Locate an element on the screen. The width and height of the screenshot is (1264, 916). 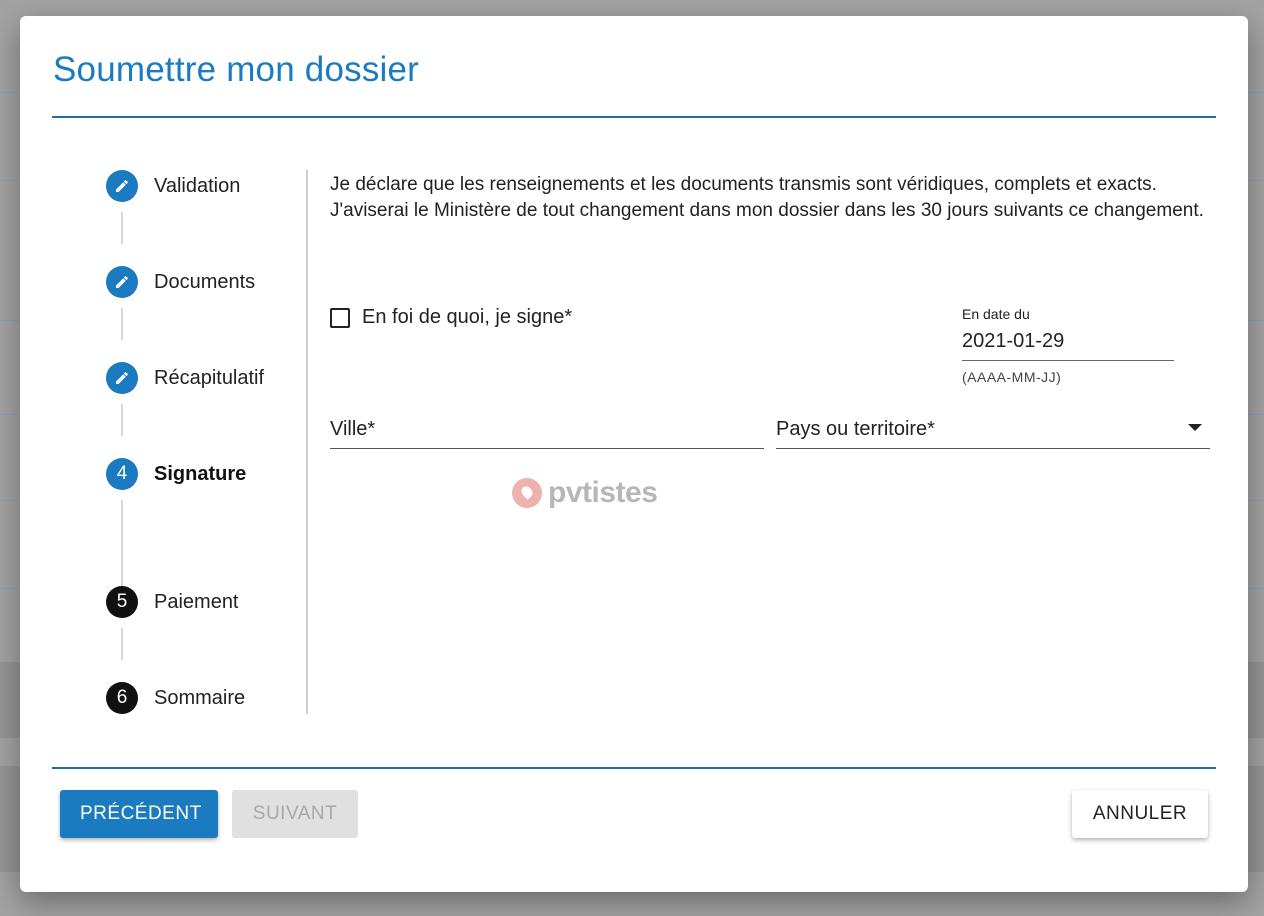
step-sommaire: 6 Sommaire is located at coordinates (175, 698).